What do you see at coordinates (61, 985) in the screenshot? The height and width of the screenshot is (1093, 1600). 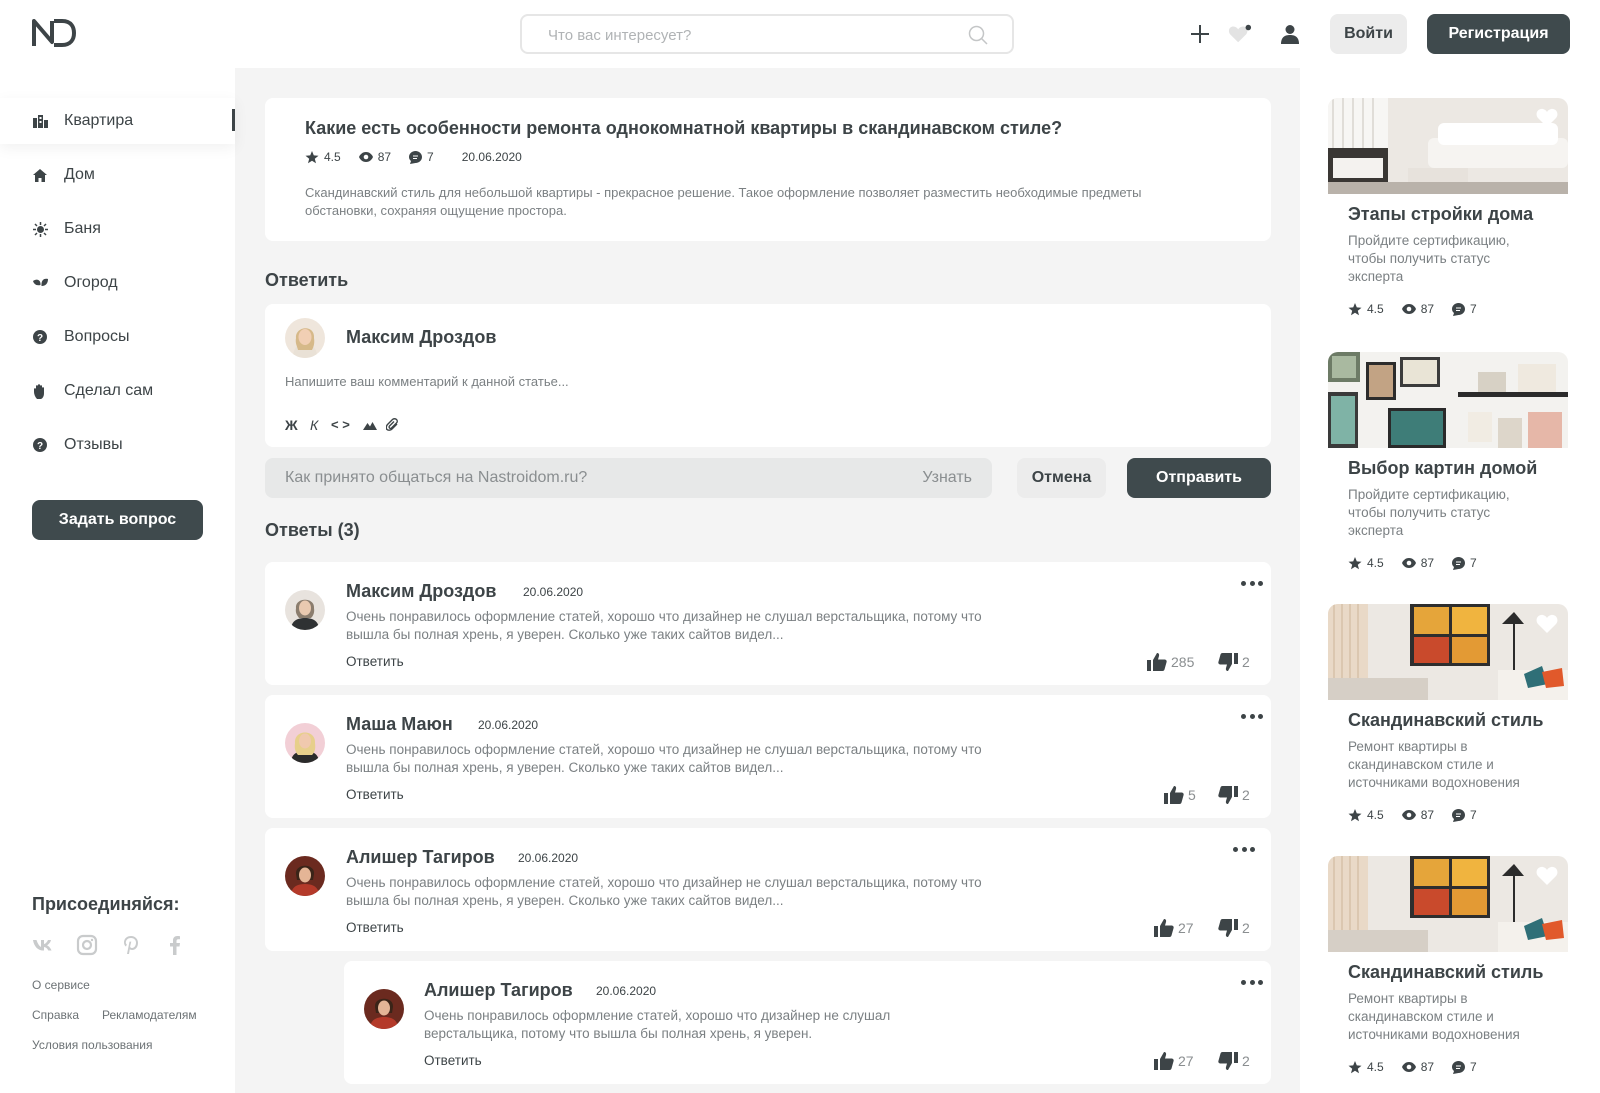 I see `footer-link-about: О сервисе` at bounding box center [61, 985].